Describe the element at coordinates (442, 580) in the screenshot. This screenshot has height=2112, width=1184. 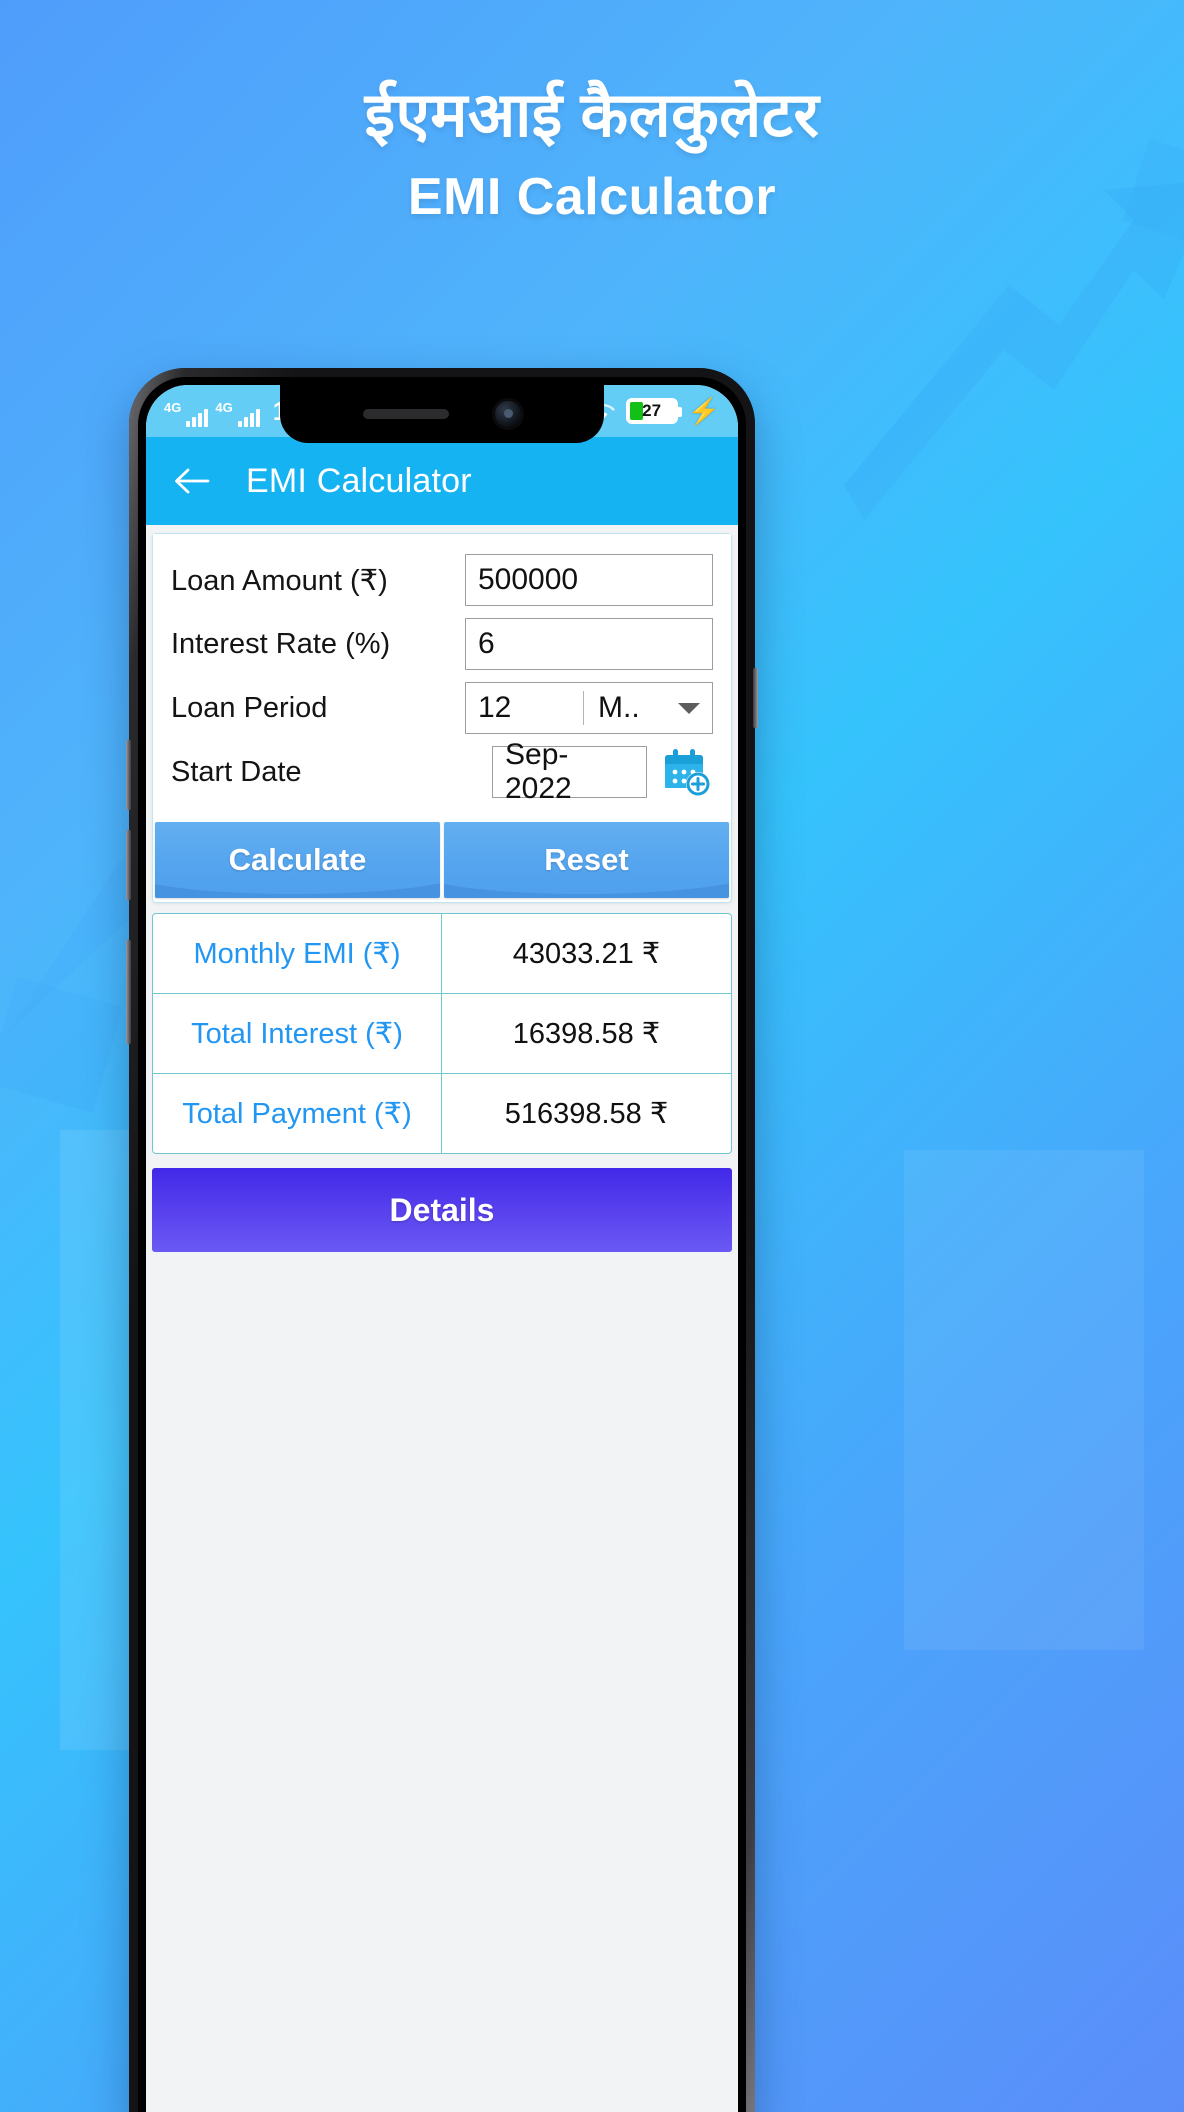
I see `field-row-loan-amount: Loan Amount (₹) 500000` at that location.